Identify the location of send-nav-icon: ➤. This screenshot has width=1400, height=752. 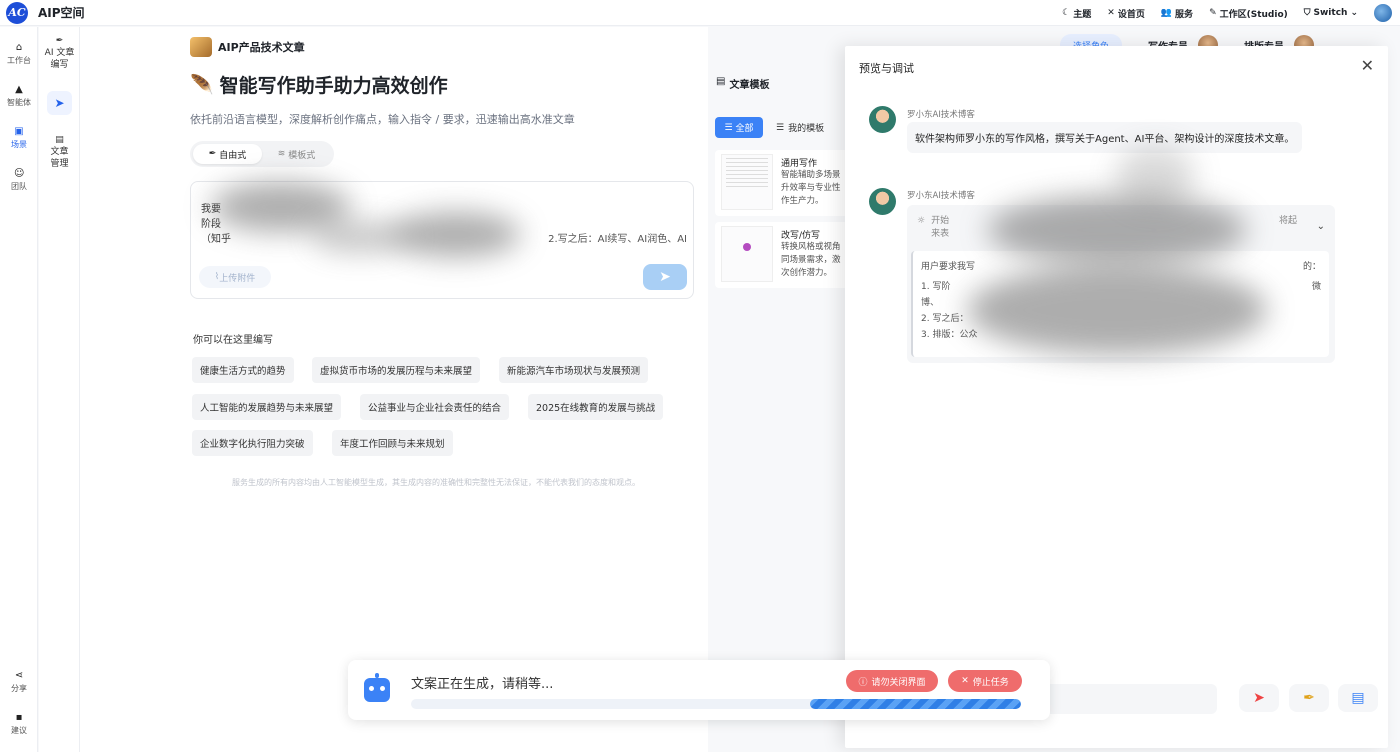
(59, 103).